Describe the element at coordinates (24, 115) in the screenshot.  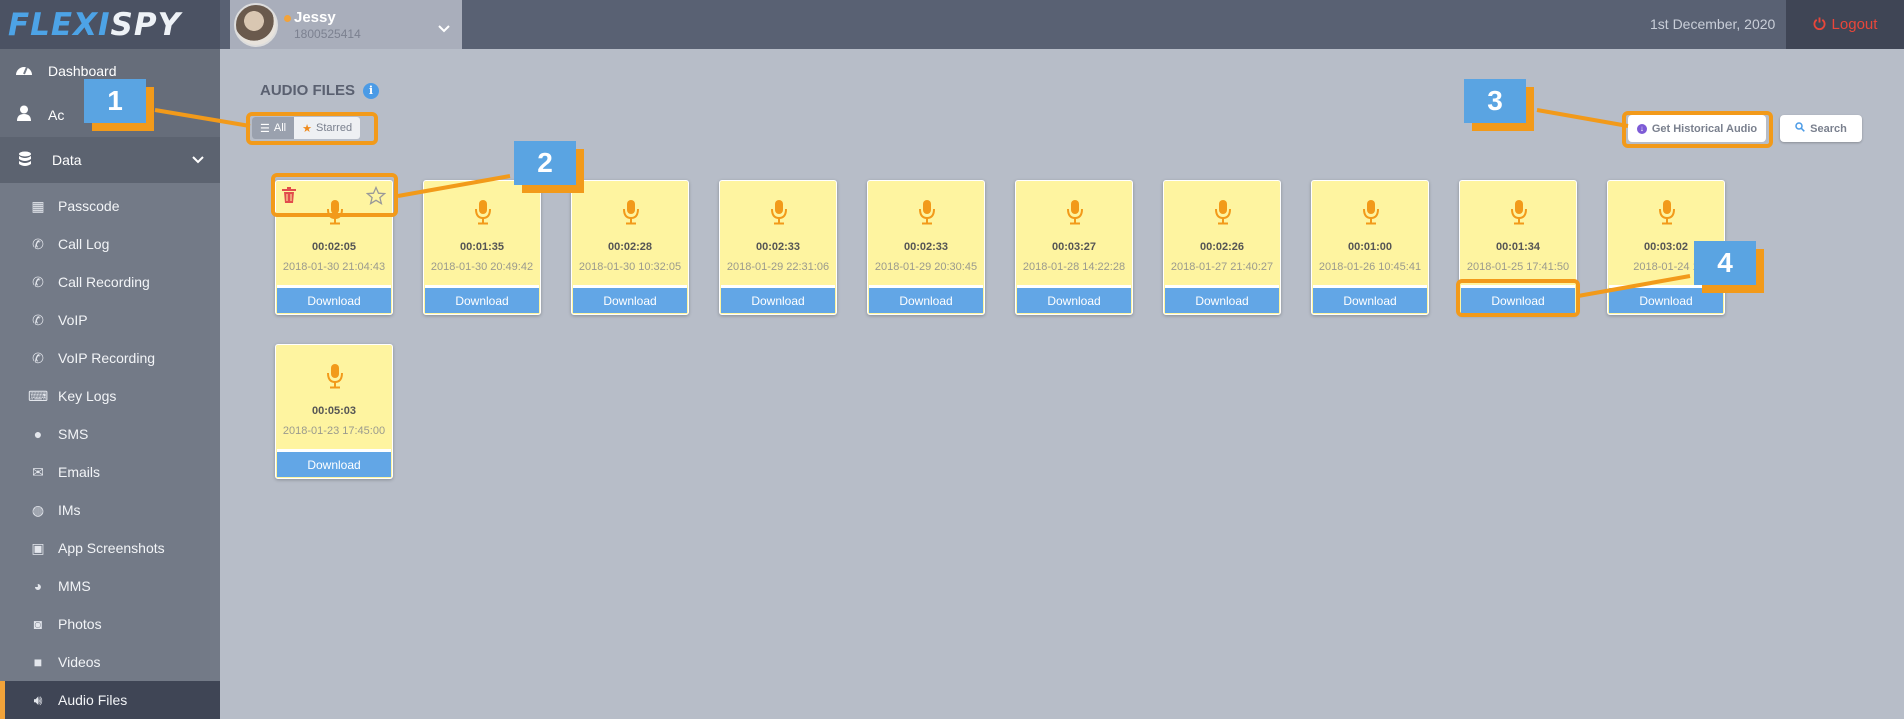
I see `user-icon` at that location.